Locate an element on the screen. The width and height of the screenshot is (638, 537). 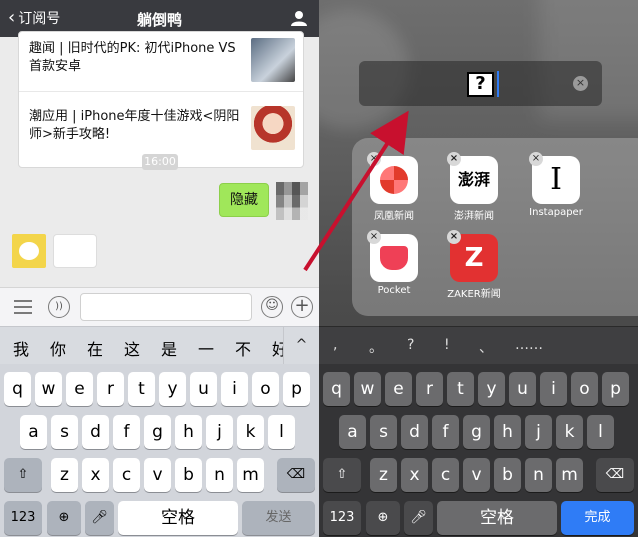
candidate: 这 is located at coordinates (132, 348).